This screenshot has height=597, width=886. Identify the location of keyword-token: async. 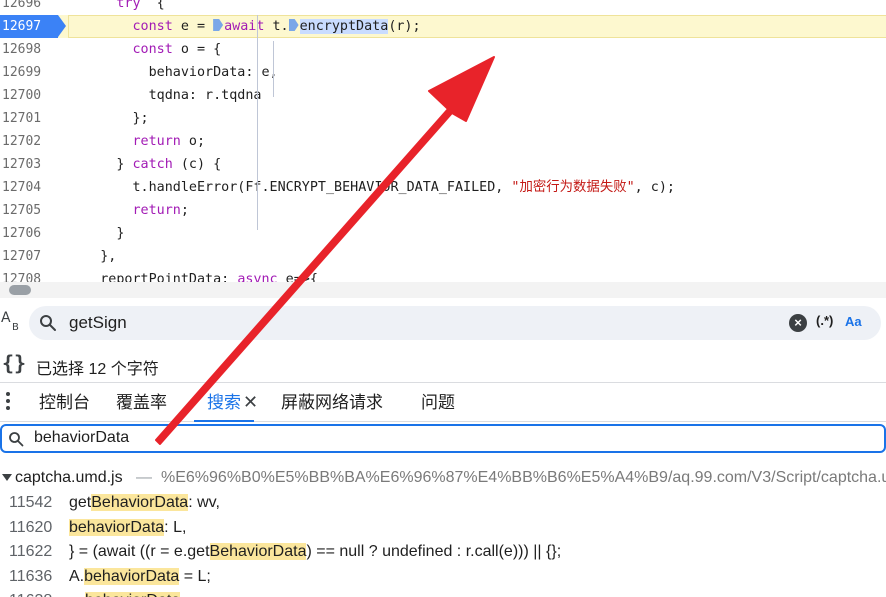
(257, 277).